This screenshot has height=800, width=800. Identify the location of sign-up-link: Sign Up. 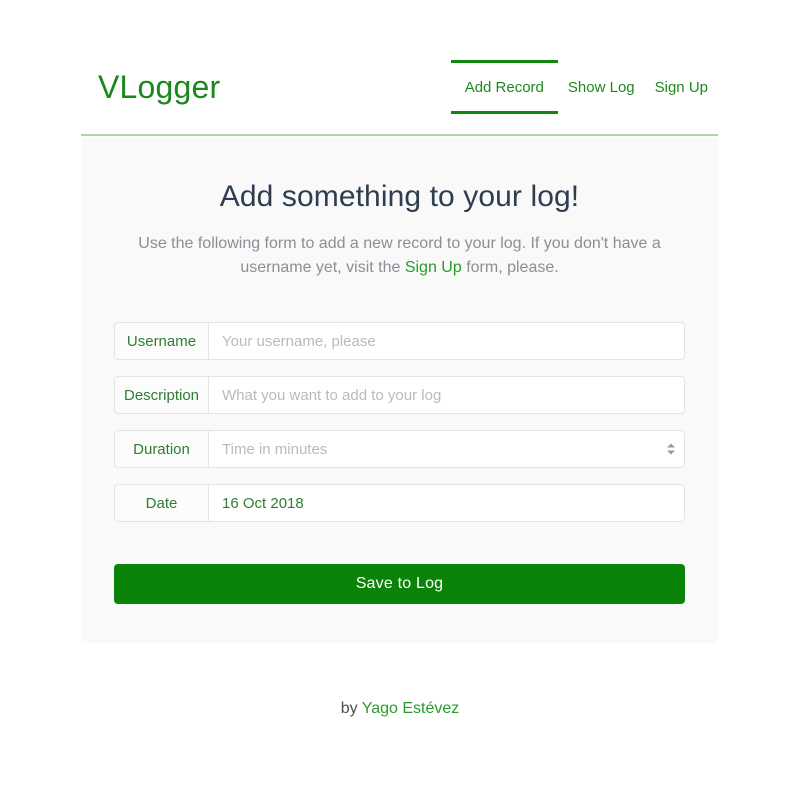
(433, 267).